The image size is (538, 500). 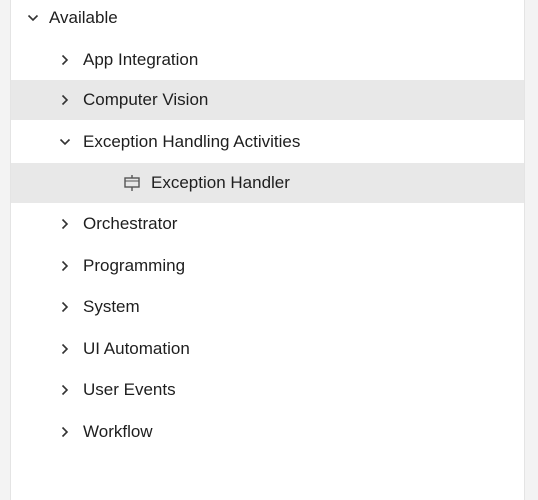 I want to click on tree-node-exception-handler: Exception Handler, so click(x=267, y=183).